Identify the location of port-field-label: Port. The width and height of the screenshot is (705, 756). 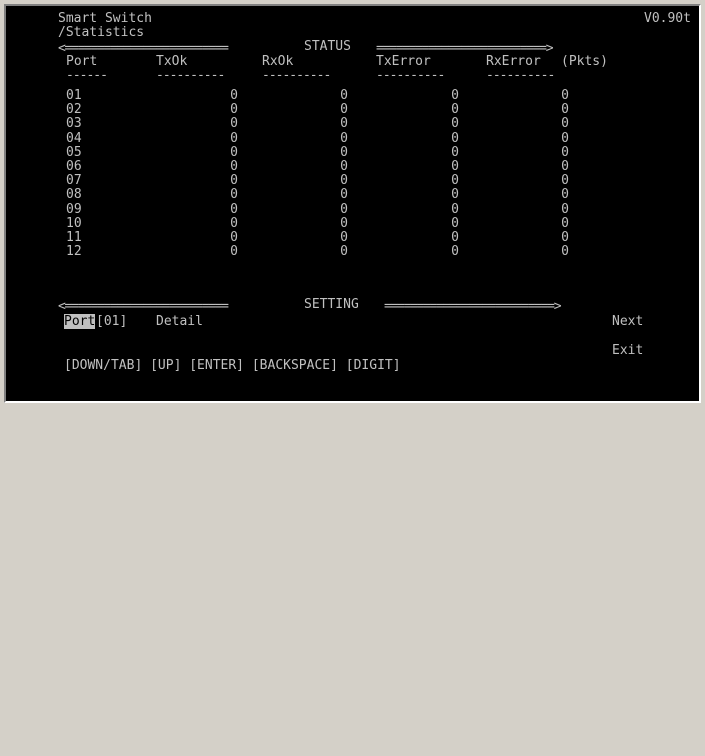
(80, 321).